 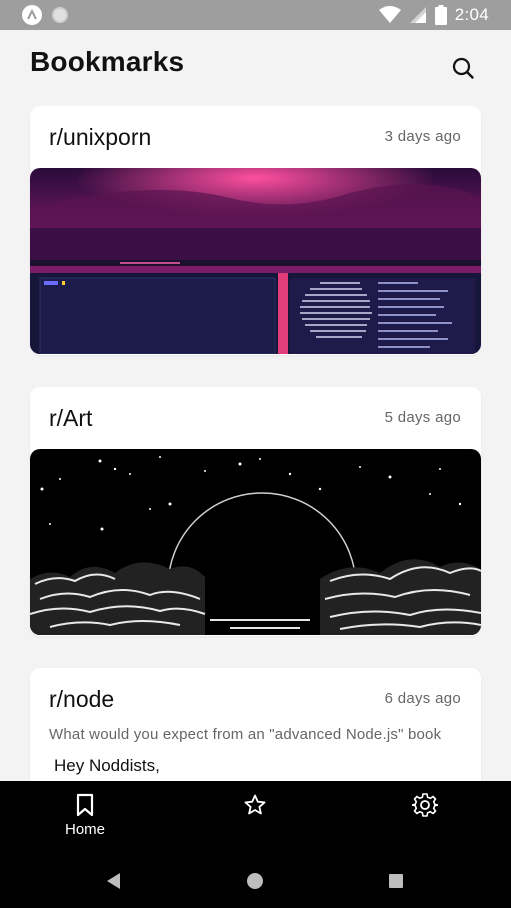 I want to click on system-nav, so click(x=255, y=880).